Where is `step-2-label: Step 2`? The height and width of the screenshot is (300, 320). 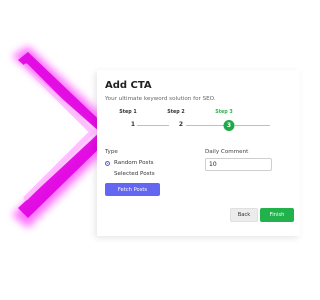
step-2-label: Step 2 is located at coordinates (176, 112).